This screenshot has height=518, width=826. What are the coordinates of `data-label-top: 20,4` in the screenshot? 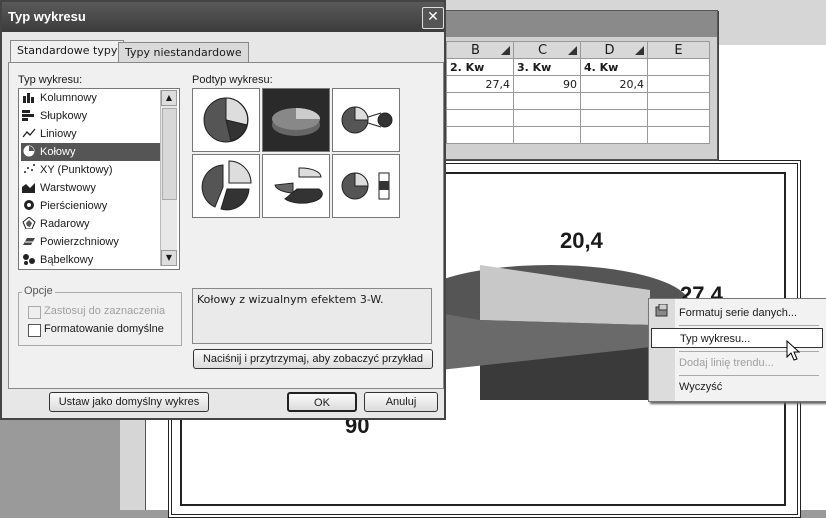 It's located at (581, 241).